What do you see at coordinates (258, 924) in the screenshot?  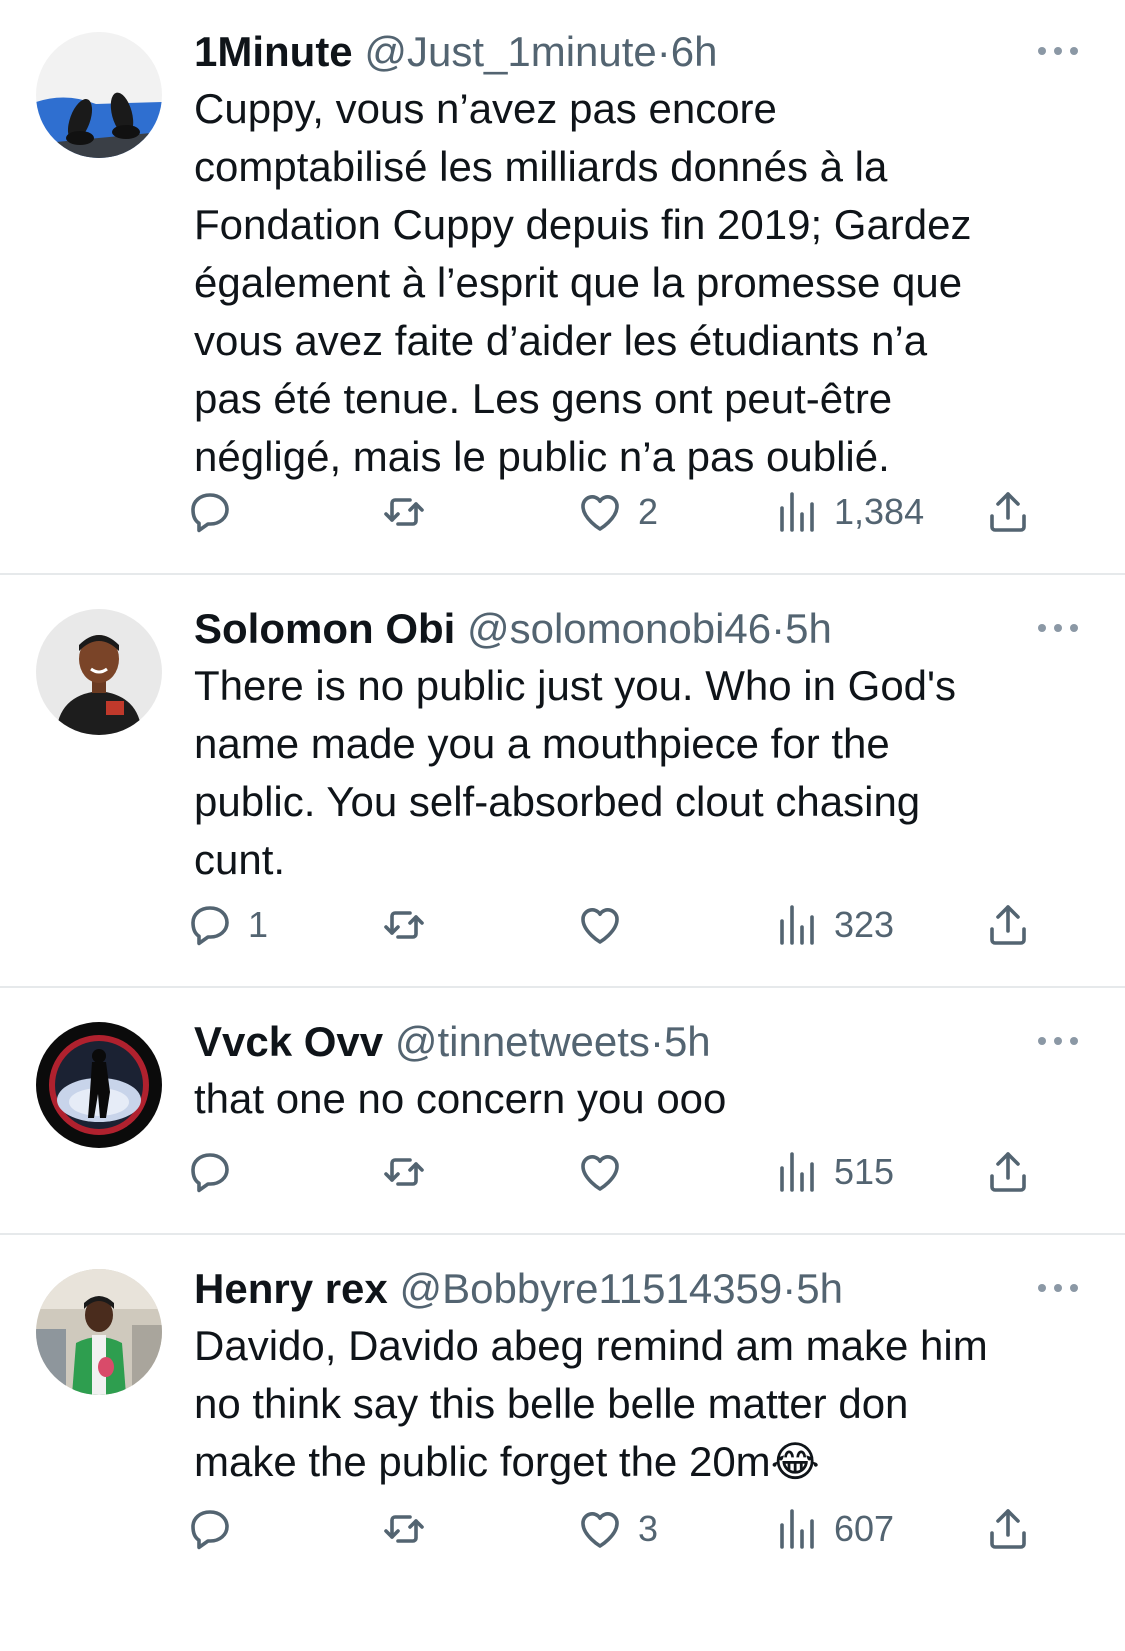 I see `reply-count: 1` at bounding box center [258, 924].